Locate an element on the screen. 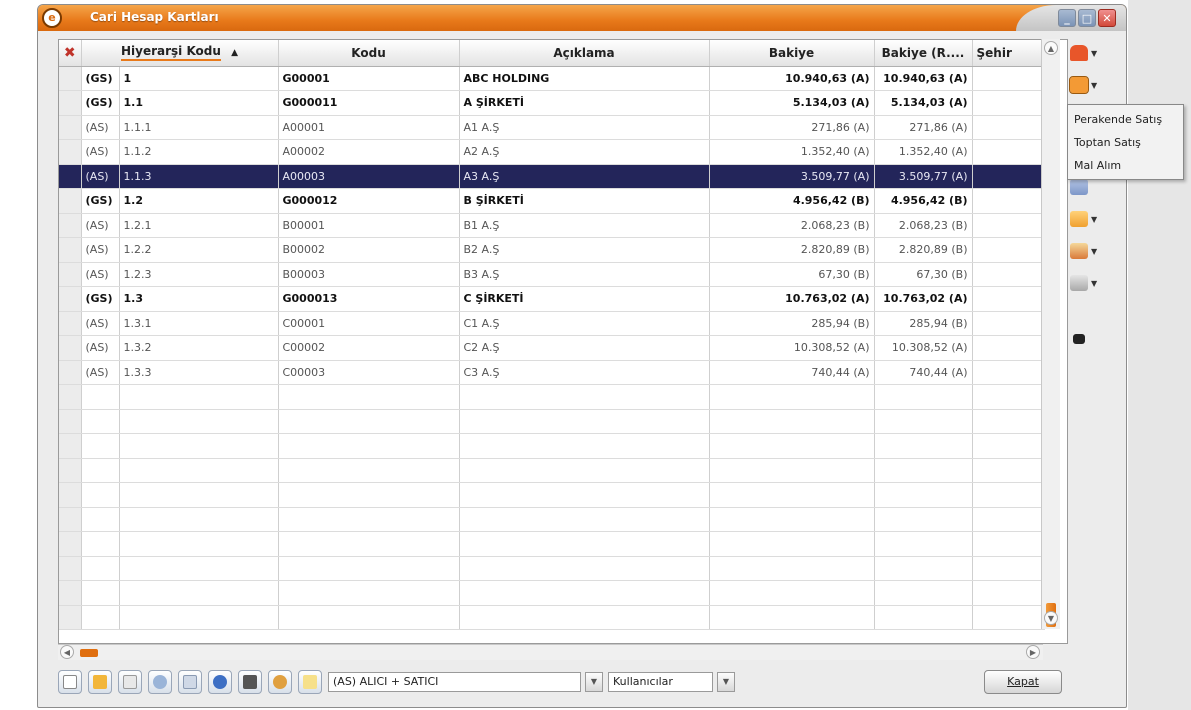 The width and height of the screenshot is (1191, 710). menu-item-mal-alim: Mal Alım is located at coordinates (1125, 165).